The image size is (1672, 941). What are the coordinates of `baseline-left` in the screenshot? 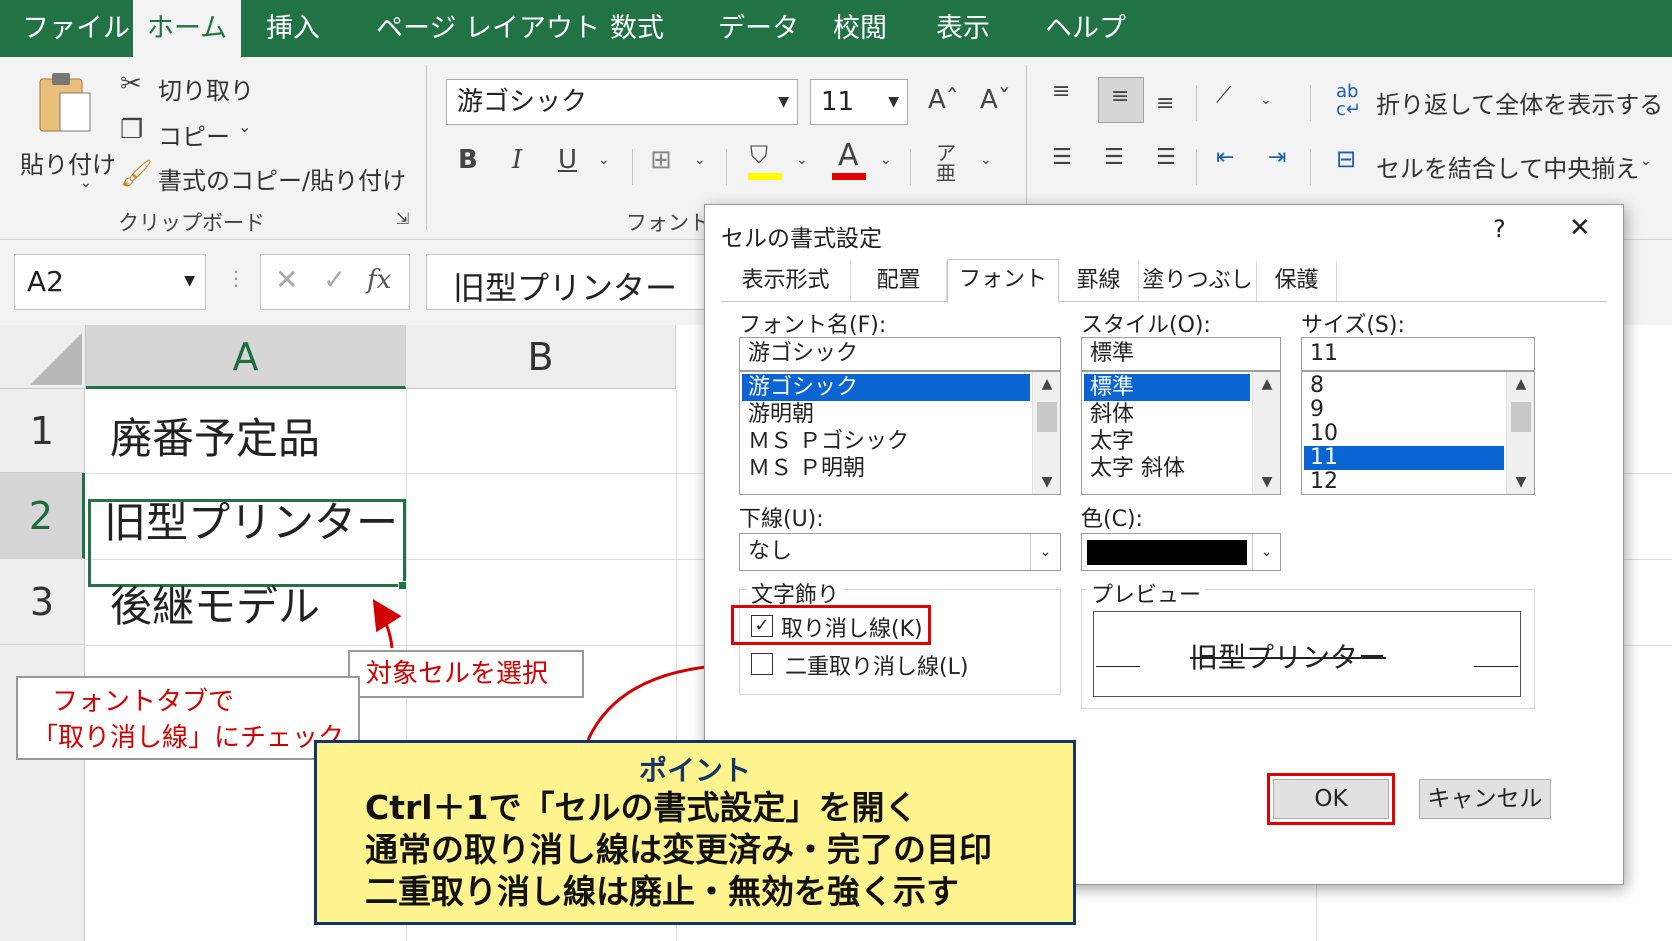 It's located at (1118, 666).